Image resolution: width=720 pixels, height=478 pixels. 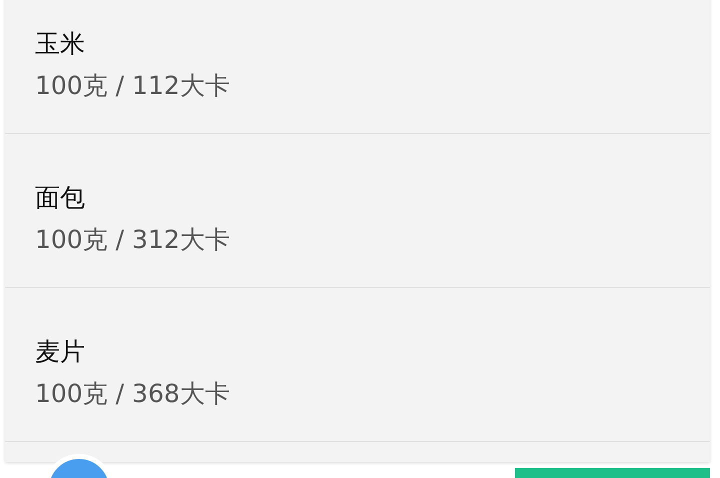 What do you see at coordinates (133, 240) in the screenshot?
I see `food-calories: 100克 / 312大卡` at bounding box center [133, 240].